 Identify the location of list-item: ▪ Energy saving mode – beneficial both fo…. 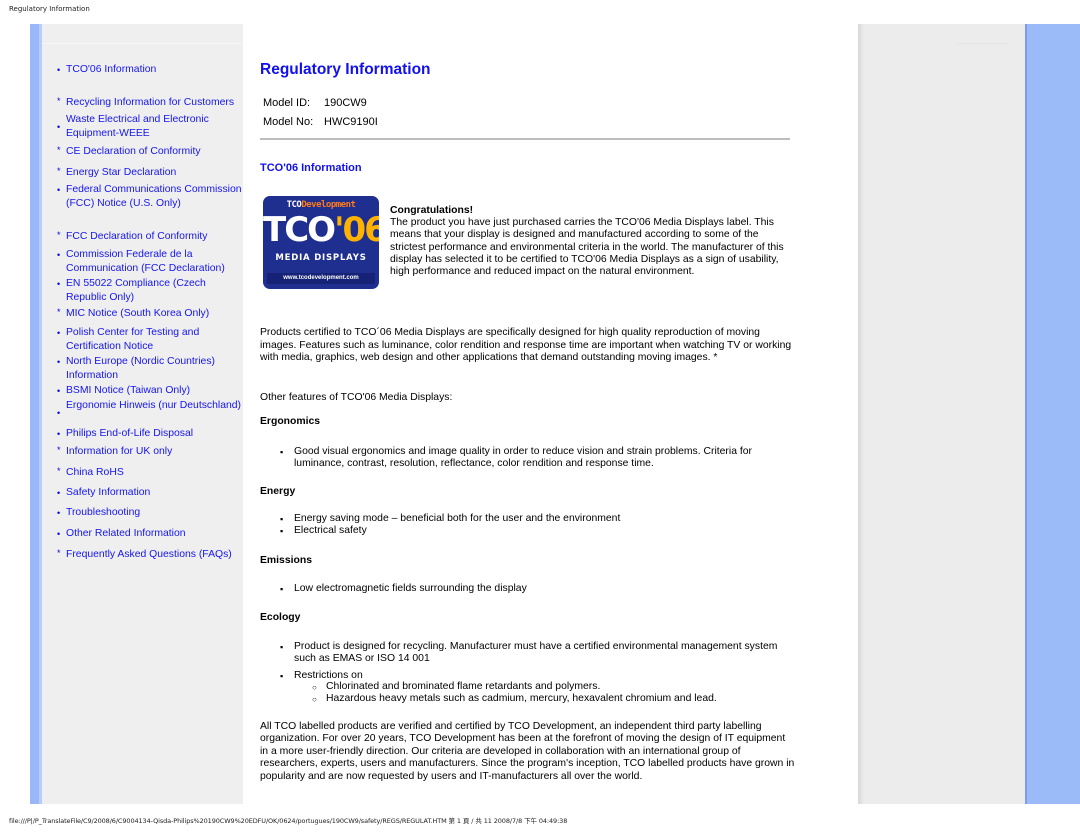
(450, 518).